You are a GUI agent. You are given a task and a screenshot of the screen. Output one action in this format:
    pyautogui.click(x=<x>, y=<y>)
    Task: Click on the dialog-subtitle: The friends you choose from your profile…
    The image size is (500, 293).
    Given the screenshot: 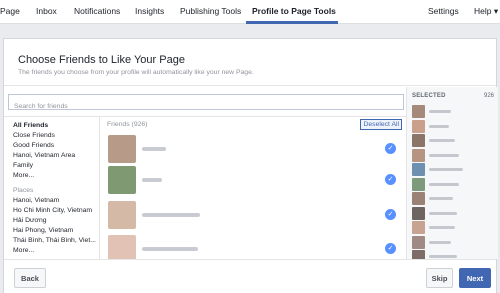 What is the action you would take?
    pyautogui.click(x=136, y=72)
    